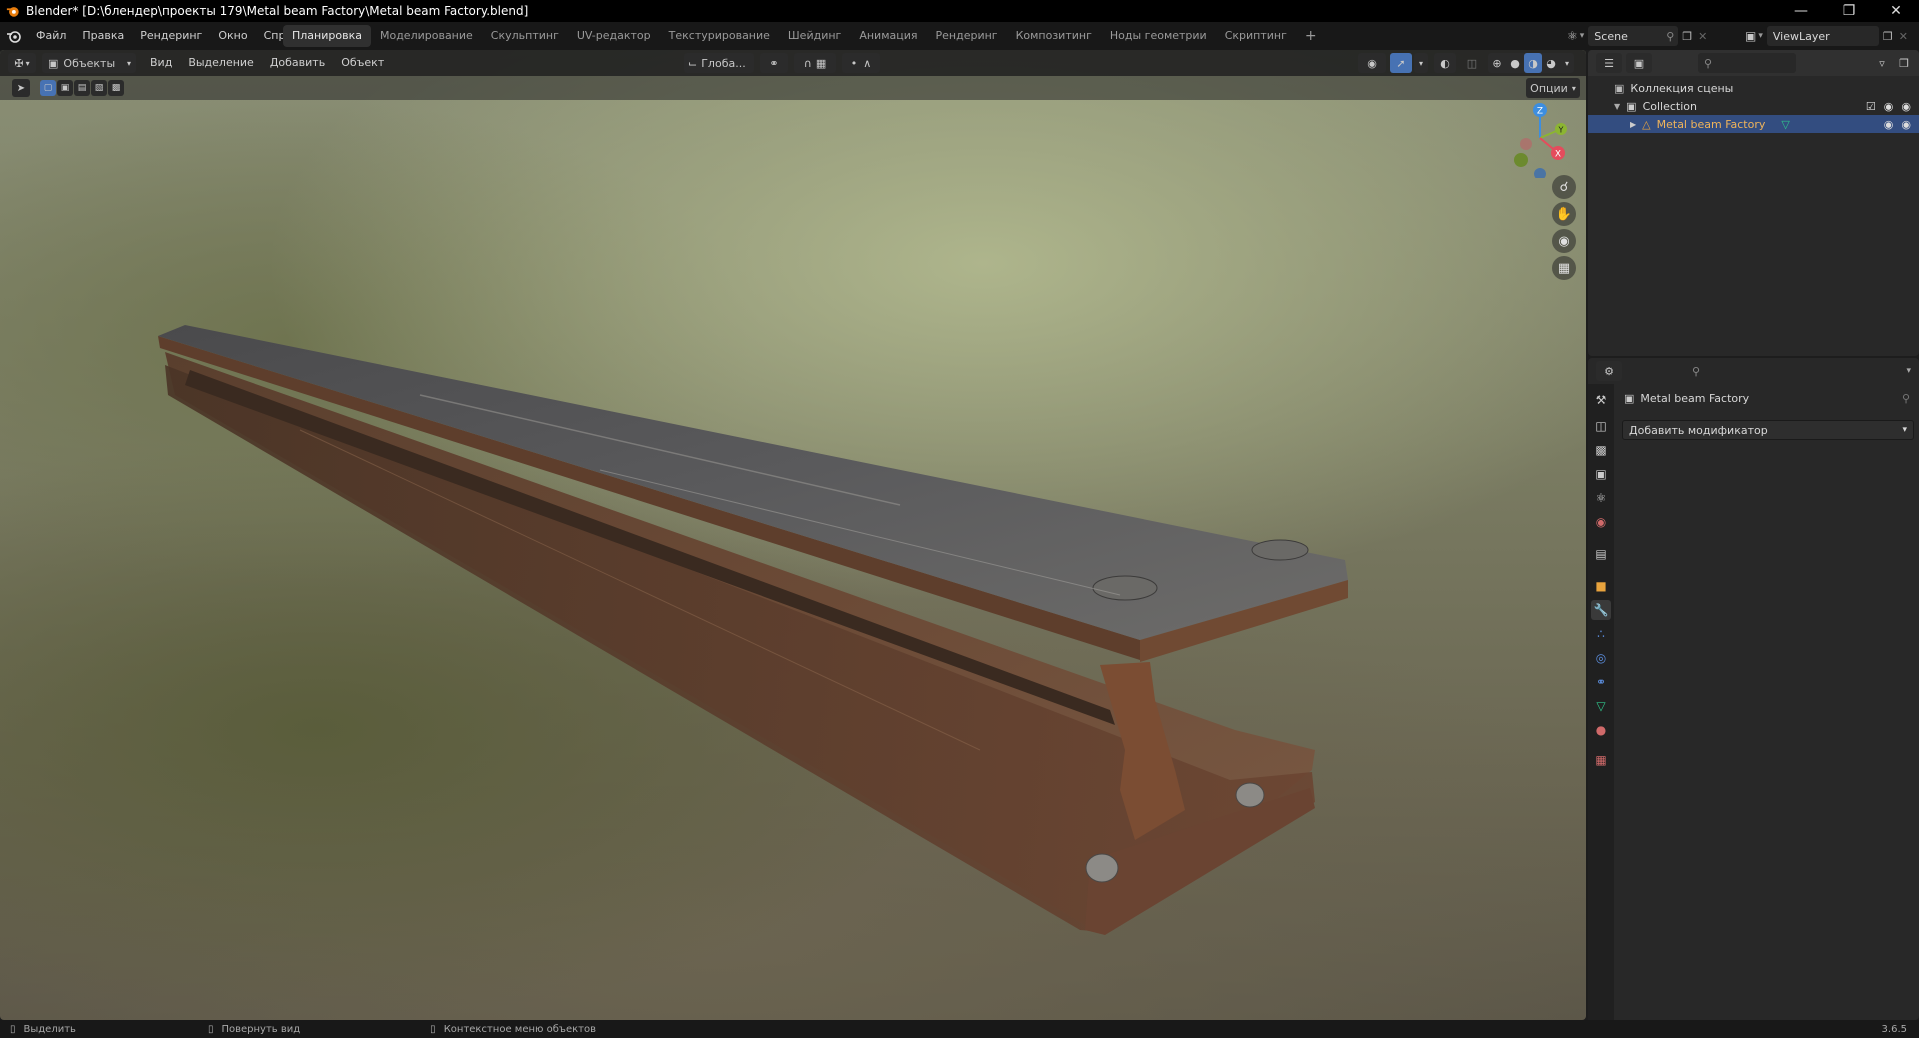 This screenshot has width=1919, height=1038. Describe the element at coordinates (103, 36) in the screenshot. I see `menu-edit: Правка` at that location.